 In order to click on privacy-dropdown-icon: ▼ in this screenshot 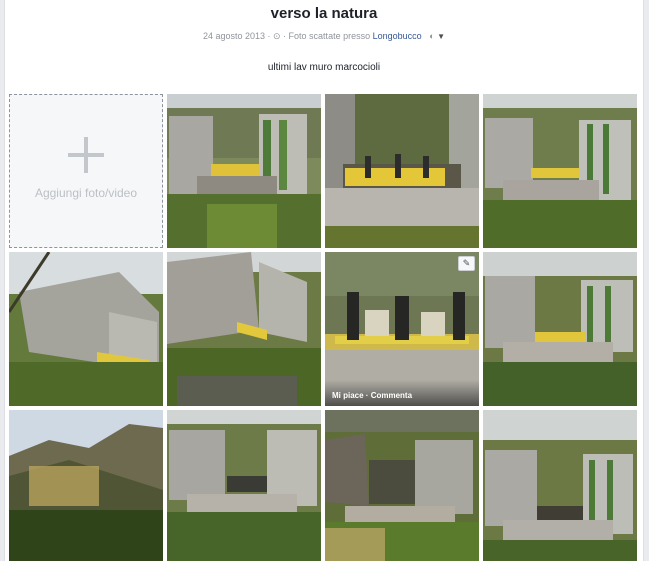, I will do `click(441, 36)`.